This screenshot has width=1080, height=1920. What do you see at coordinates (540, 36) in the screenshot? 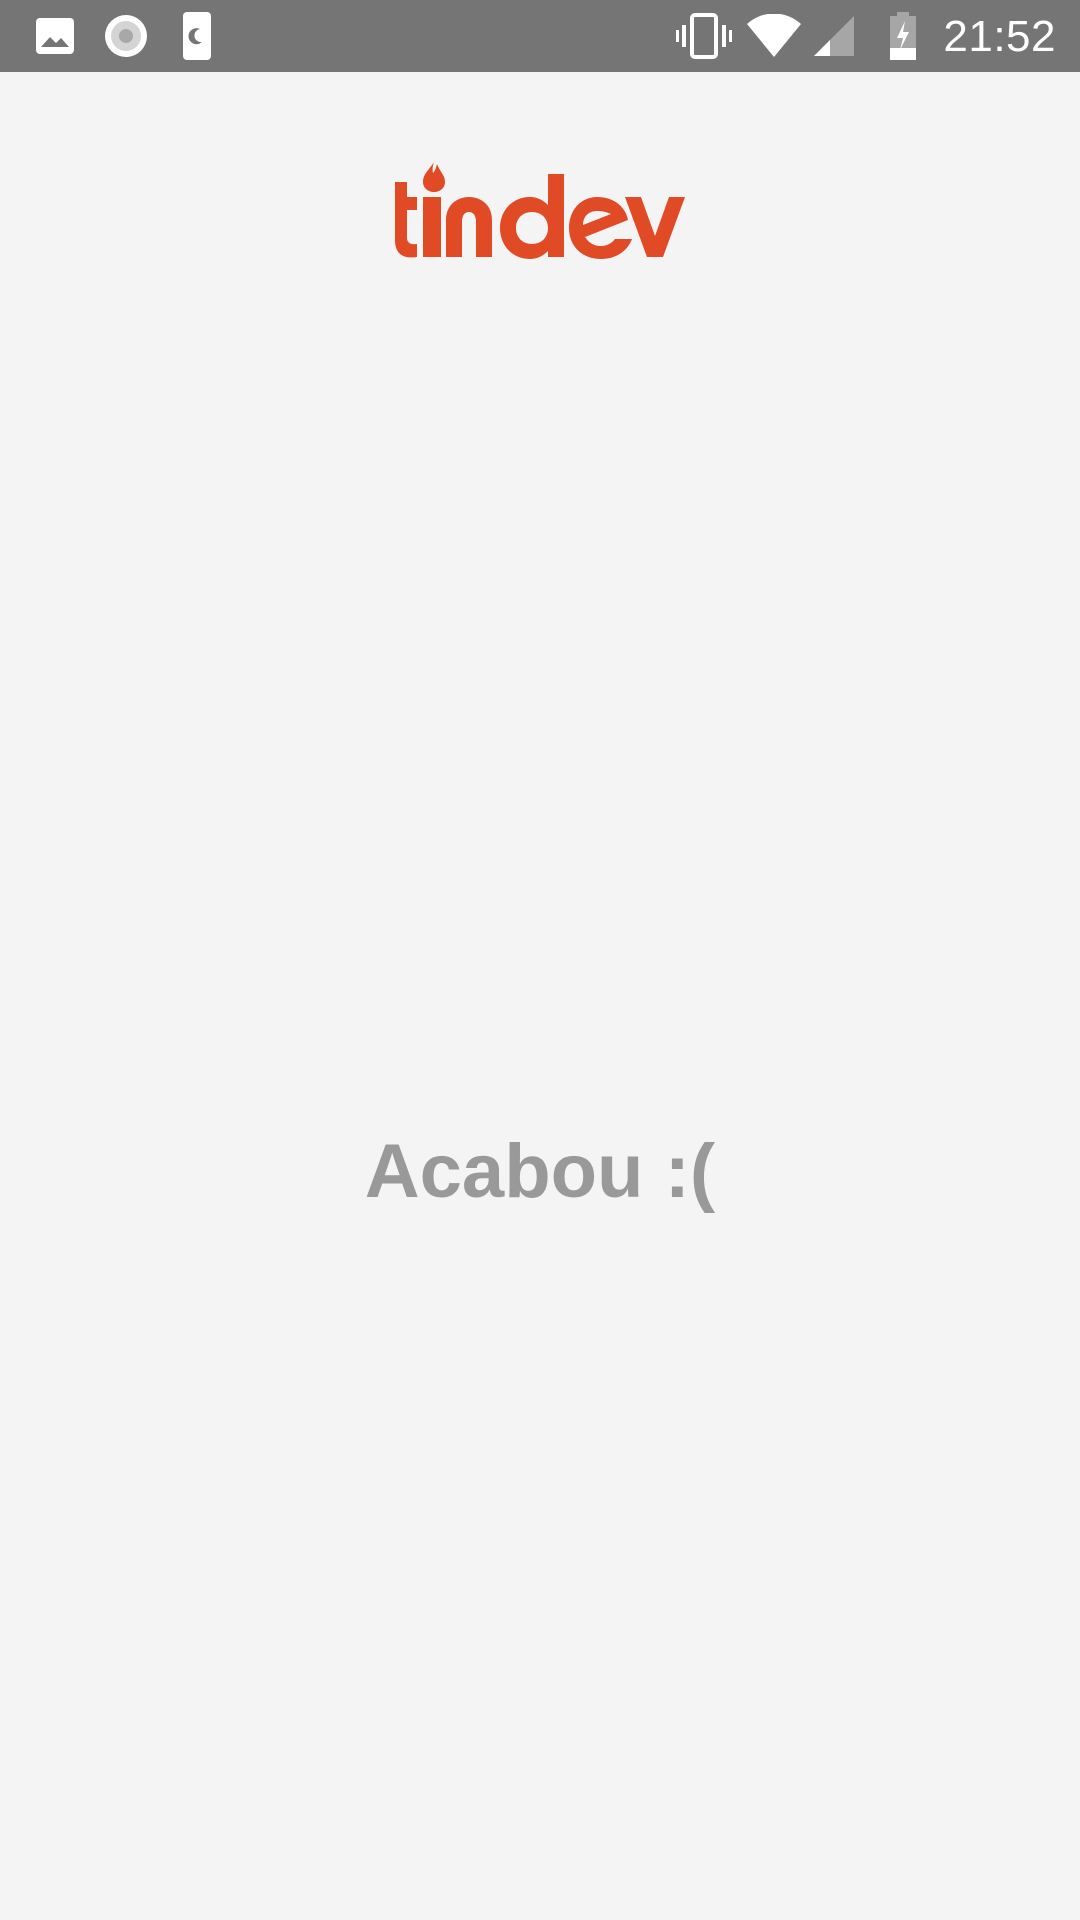
I see `status-bar: 21:52` at bounding box center [540, 36].